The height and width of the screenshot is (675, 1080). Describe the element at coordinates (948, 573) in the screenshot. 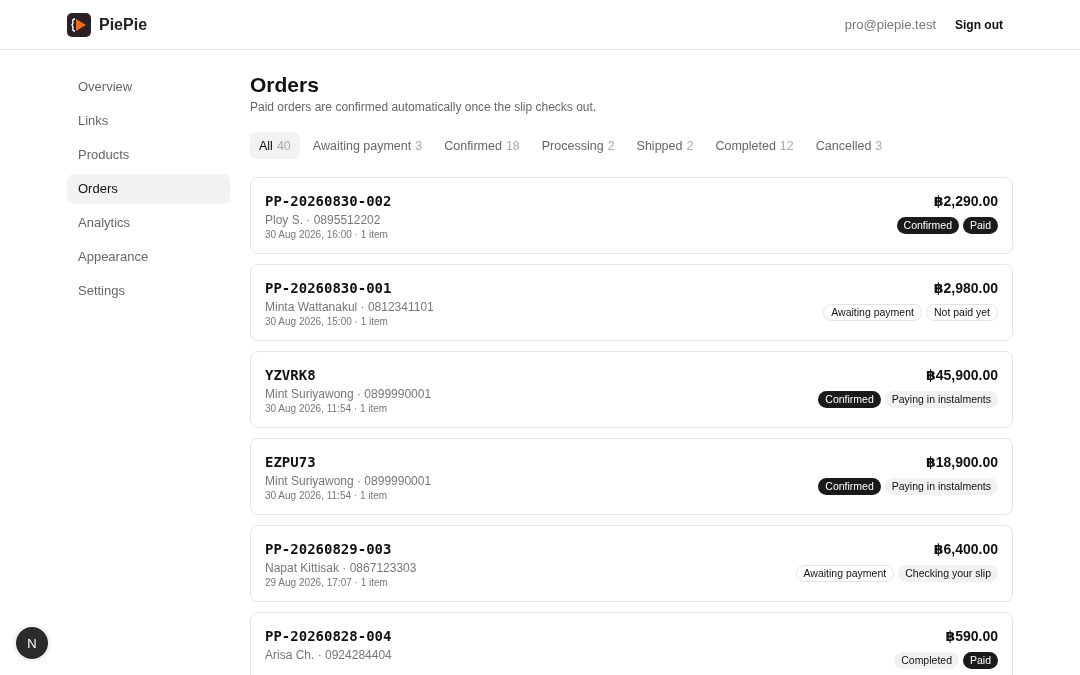

I see `status-badge: Checking your slip` at that location.